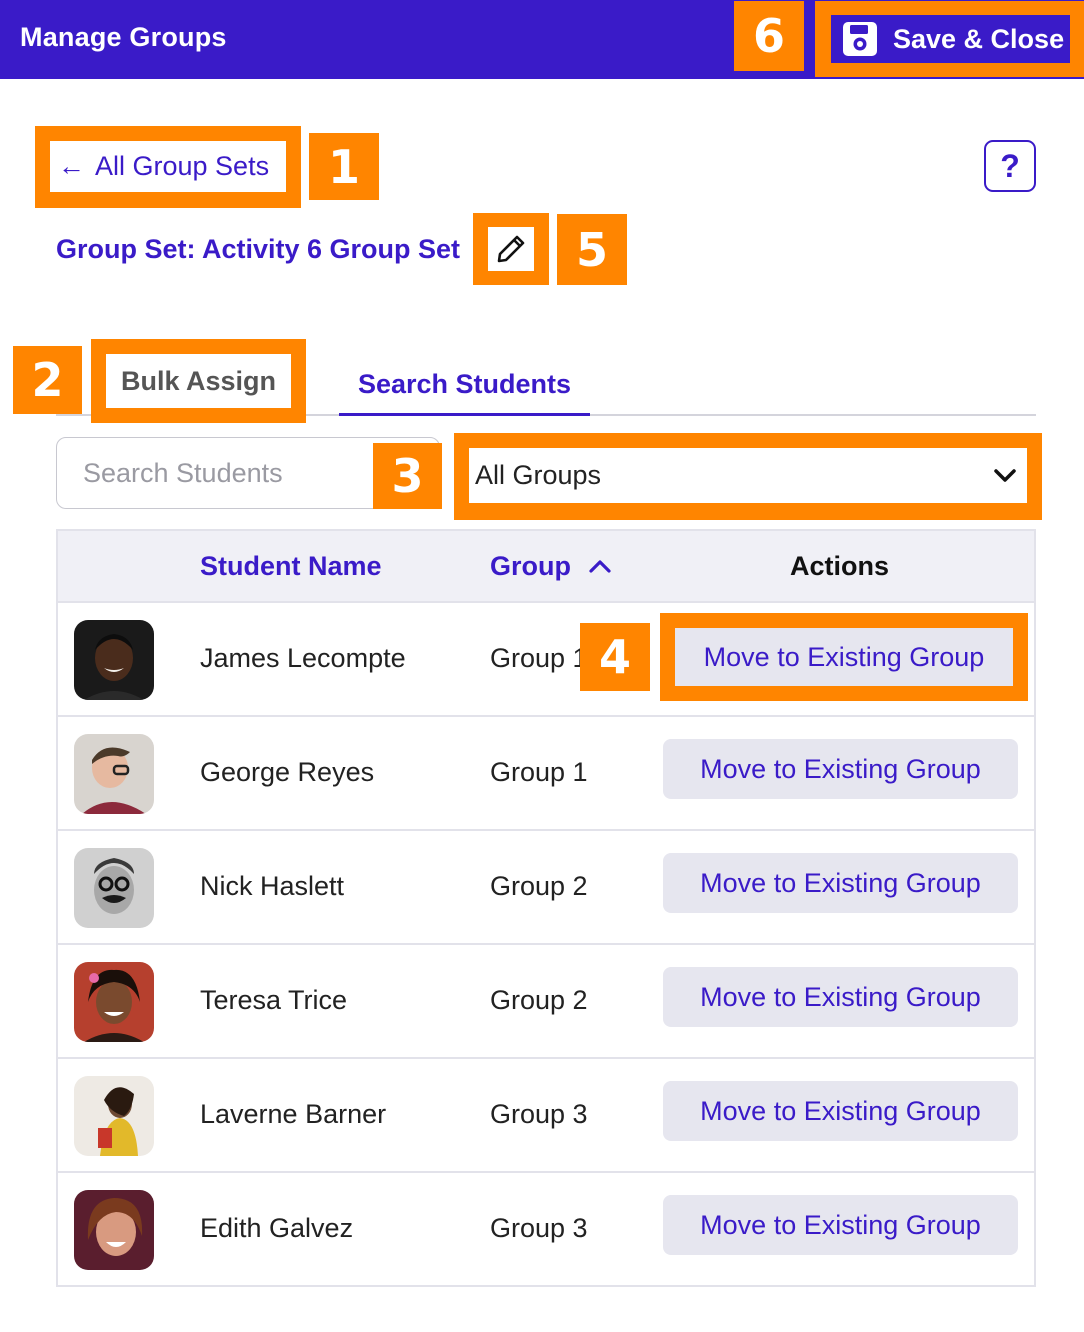 The height and width of the screenshot is (1332, 1084). I want to click on callout-3: 3, so click(407, 476).